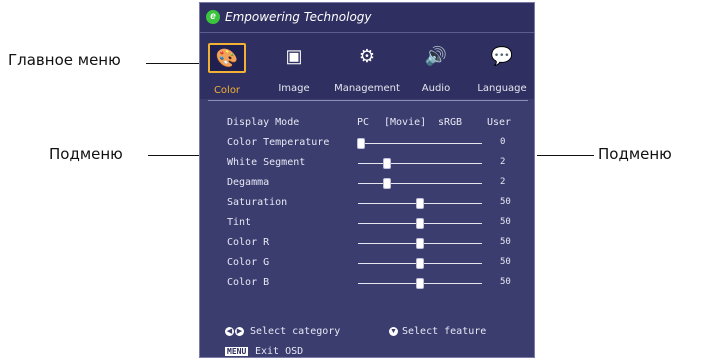 This screenshot has width=701, height=359. I want to click on left-arrow-icon: ◀, so click(229, 331).